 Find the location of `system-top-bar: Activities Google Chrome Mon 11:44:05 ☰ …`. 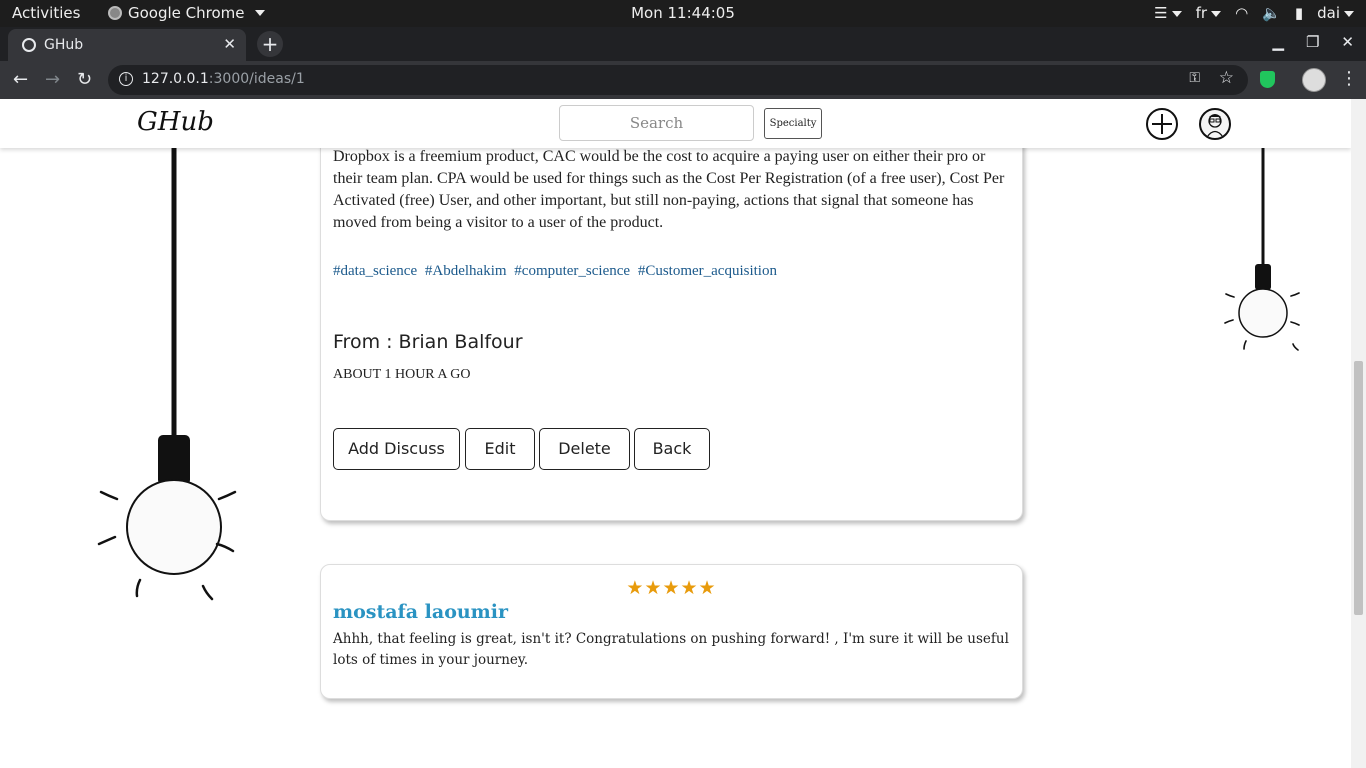

system-top-bar: Activities Google Chrome Mon 11:44:05 ☰ … is located at coordinates (683, 13).